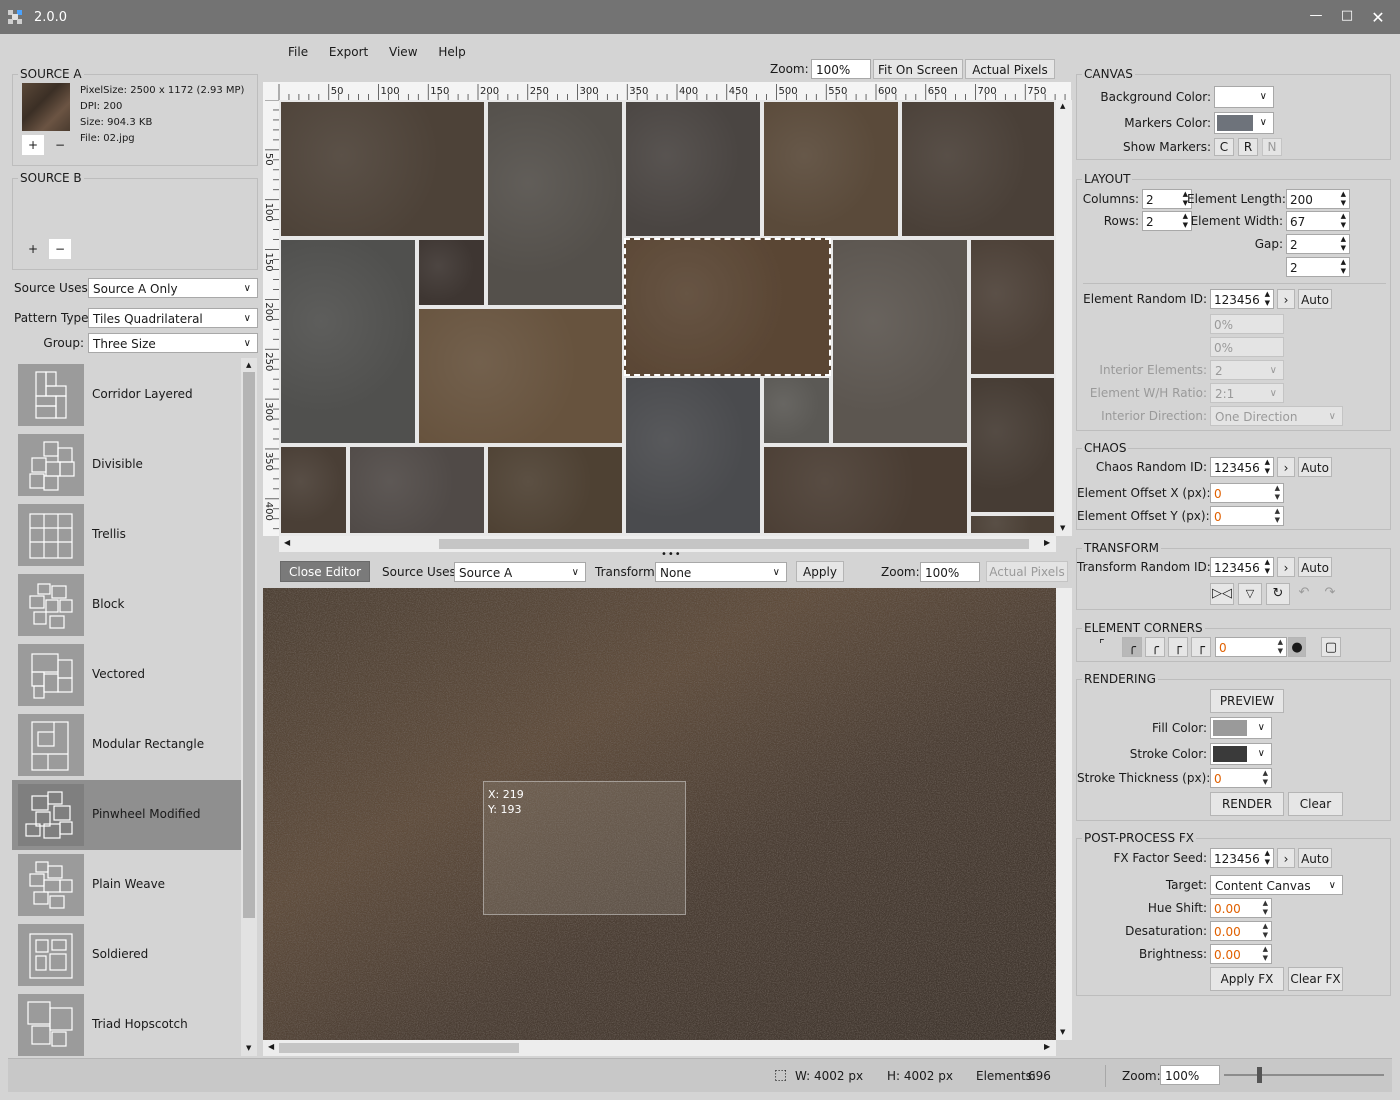  Describe the element at coordinates (126, 955) in the screenshot. I see `pattern-item-soldiered: Soldiered` at that location.